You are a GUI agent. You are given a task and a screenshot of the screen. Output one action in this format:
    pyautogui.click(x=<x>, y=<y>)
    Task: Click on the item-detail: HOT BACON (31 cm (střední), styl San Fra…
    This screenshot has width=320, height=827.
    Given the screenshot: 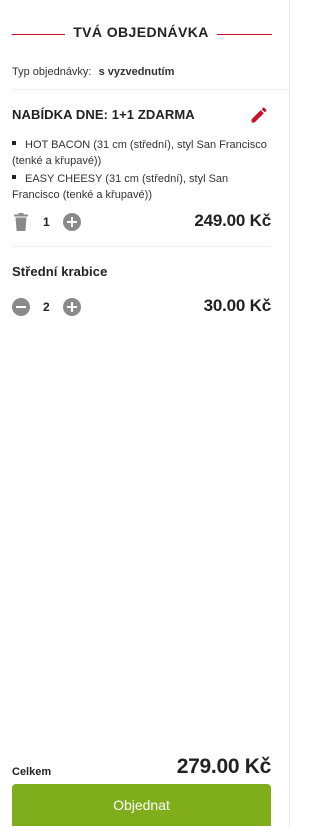 What is the action you would take?
    pyautogui.click(x=143, y=153)
    